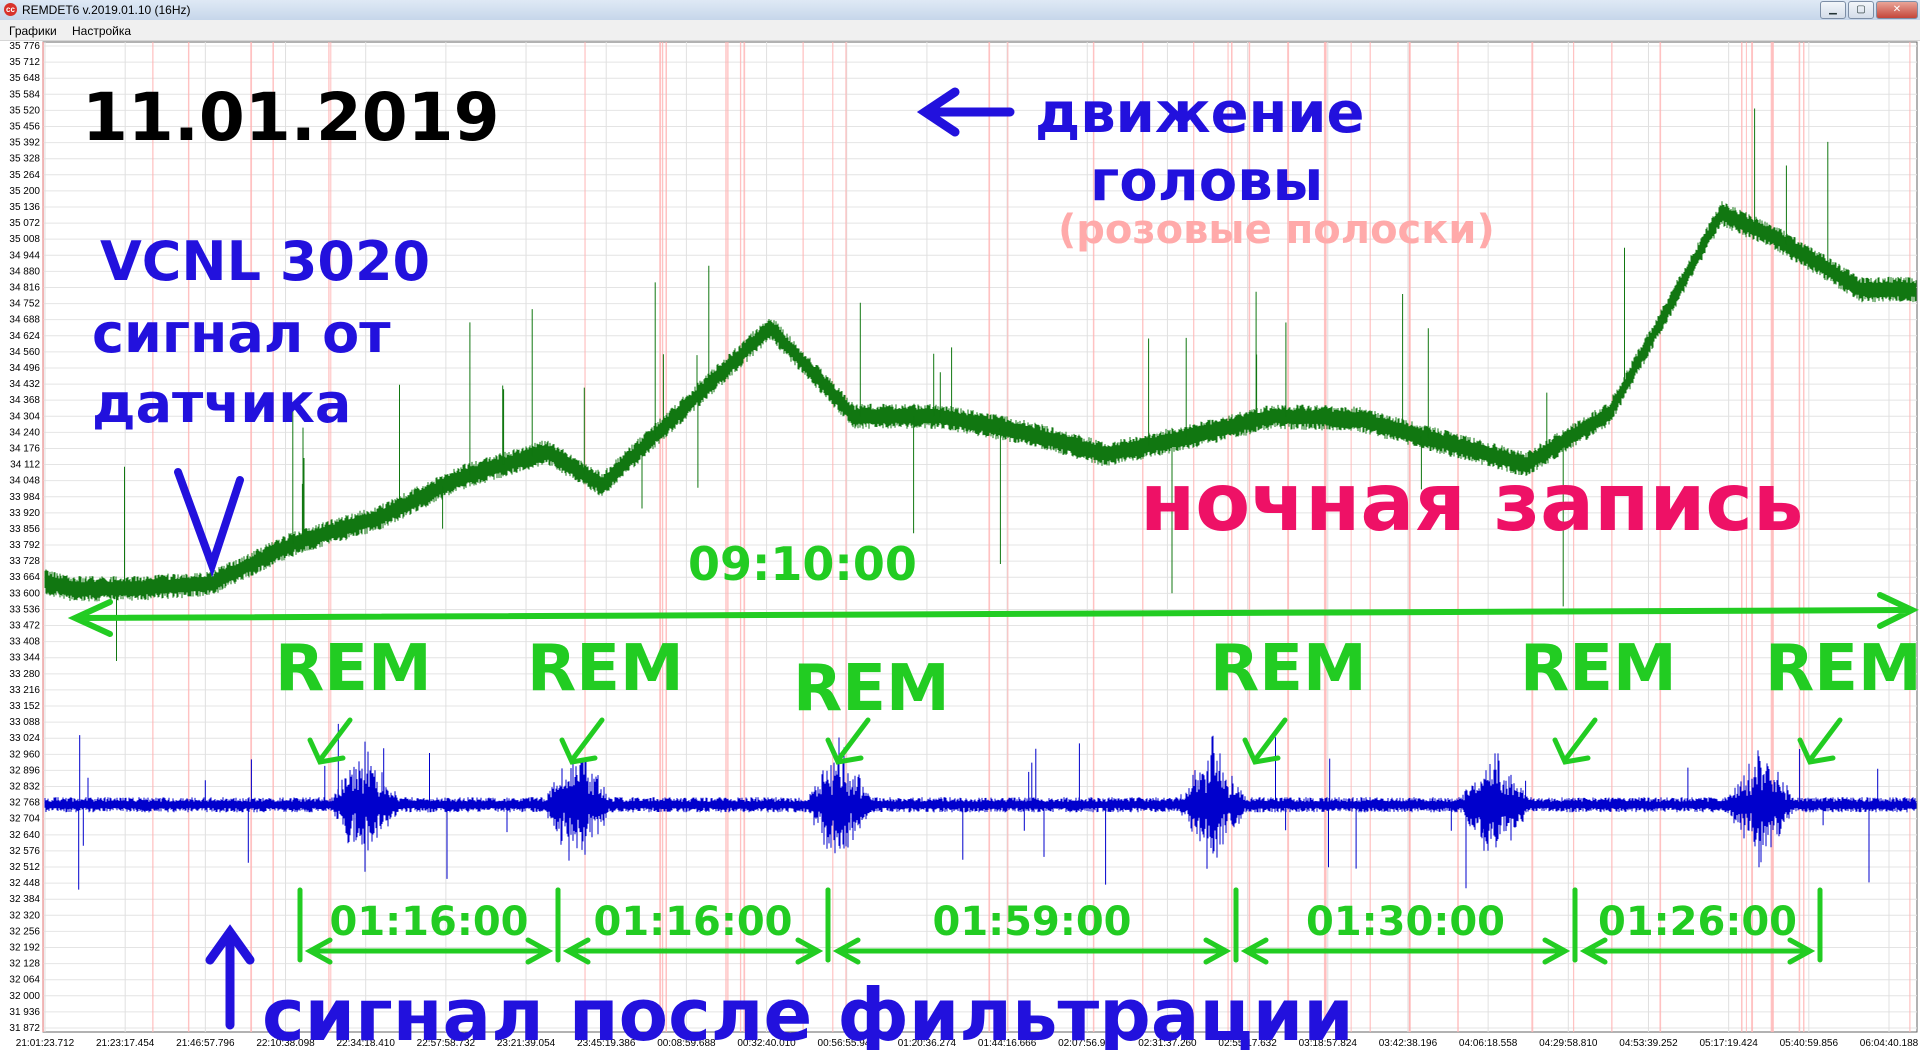 Image resolution: width=1920 pixels, height=1050 pixels. I want to click on y-tick-label: 34 304, so click(24, 416).